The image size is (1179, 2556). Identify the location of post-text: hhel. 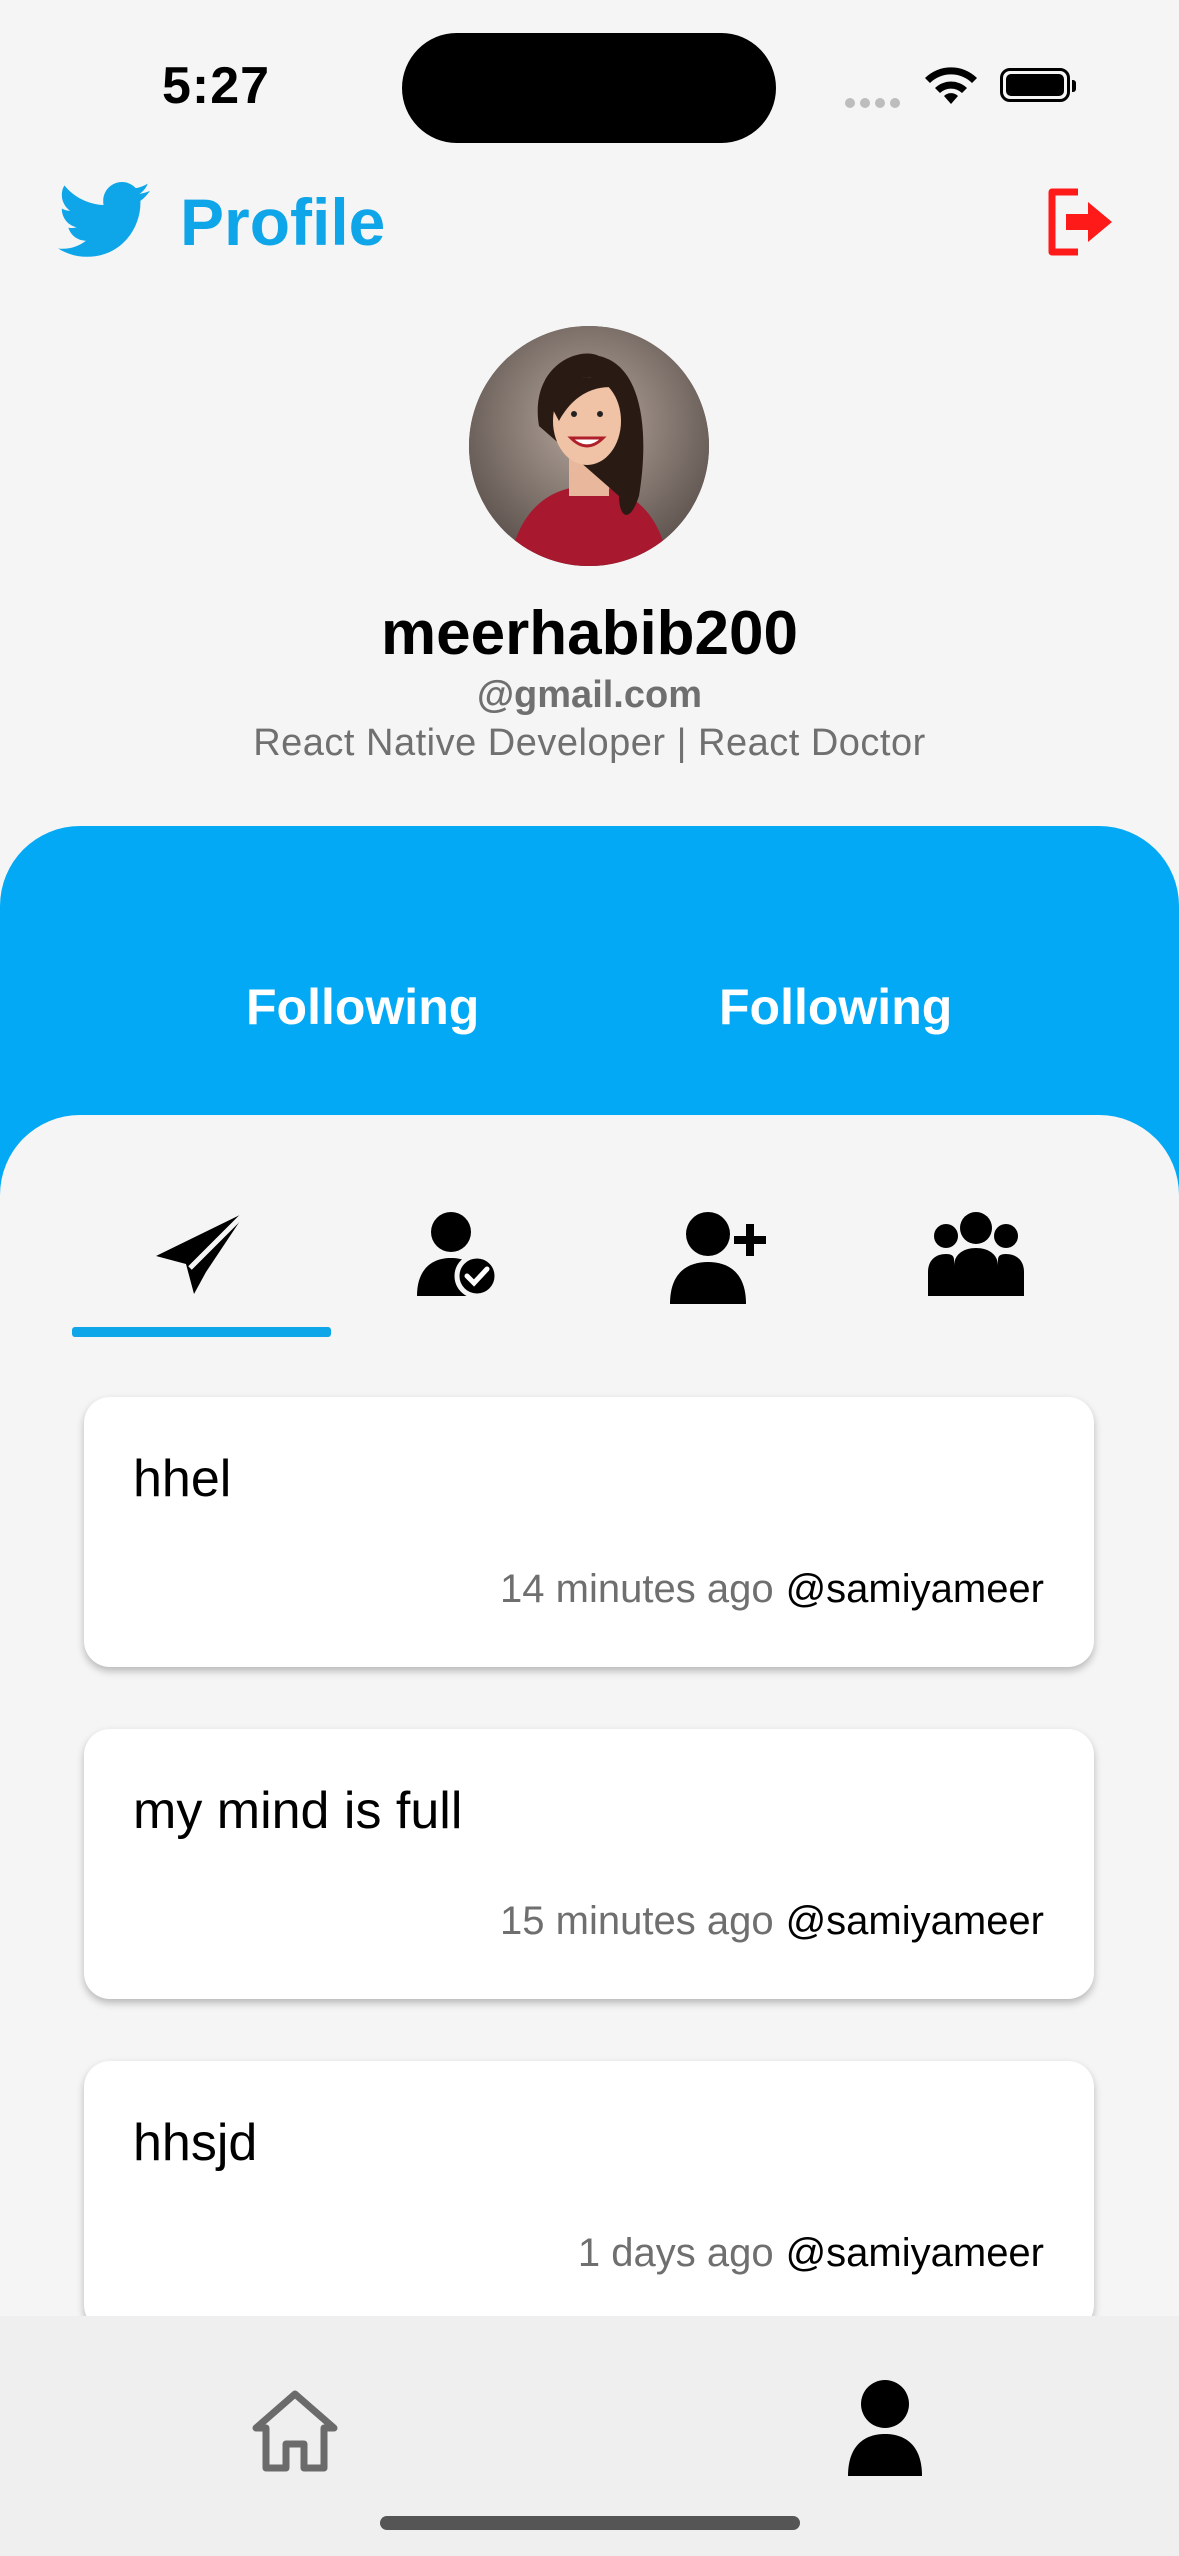
(182, 1479).